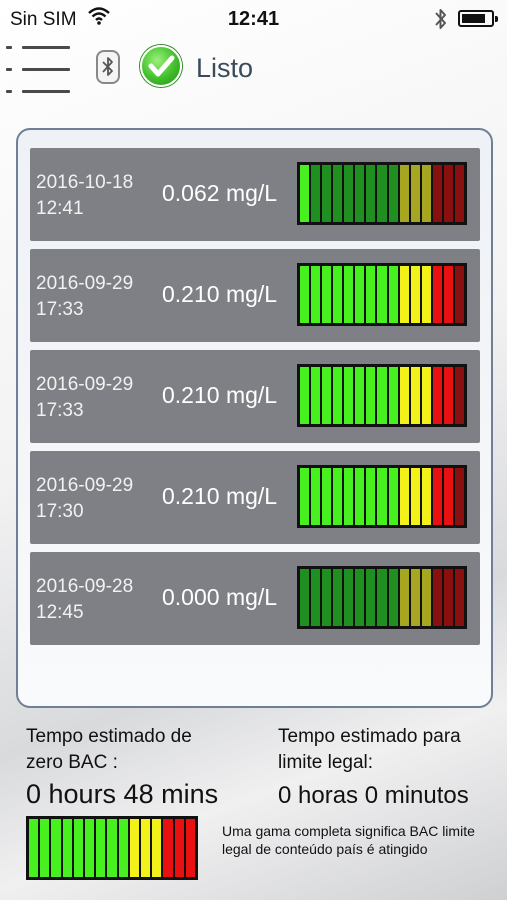  What do you see at coordinates (109, 749) in the screenshot?
I see `zero-bac-label: Tempo estimado de zero BAC :` at bounding box center [109, 749].